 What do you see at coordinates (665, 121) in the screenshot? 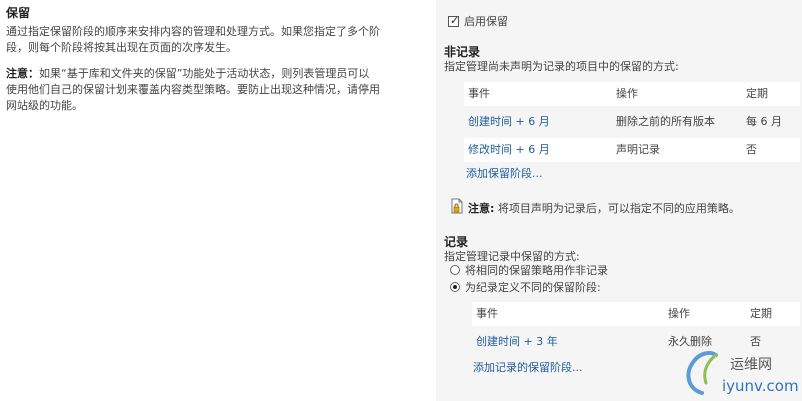
I see `stage-action: 删除之前的所有版本` at bounding box center [665, 121].